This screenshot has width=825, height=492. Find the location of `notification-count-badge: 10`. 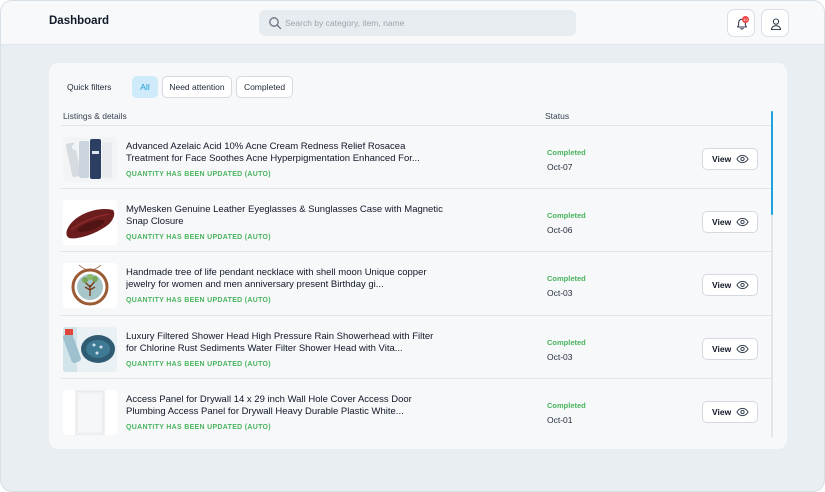

notification-count-badge: 10 is located at coordinates (745, 19).